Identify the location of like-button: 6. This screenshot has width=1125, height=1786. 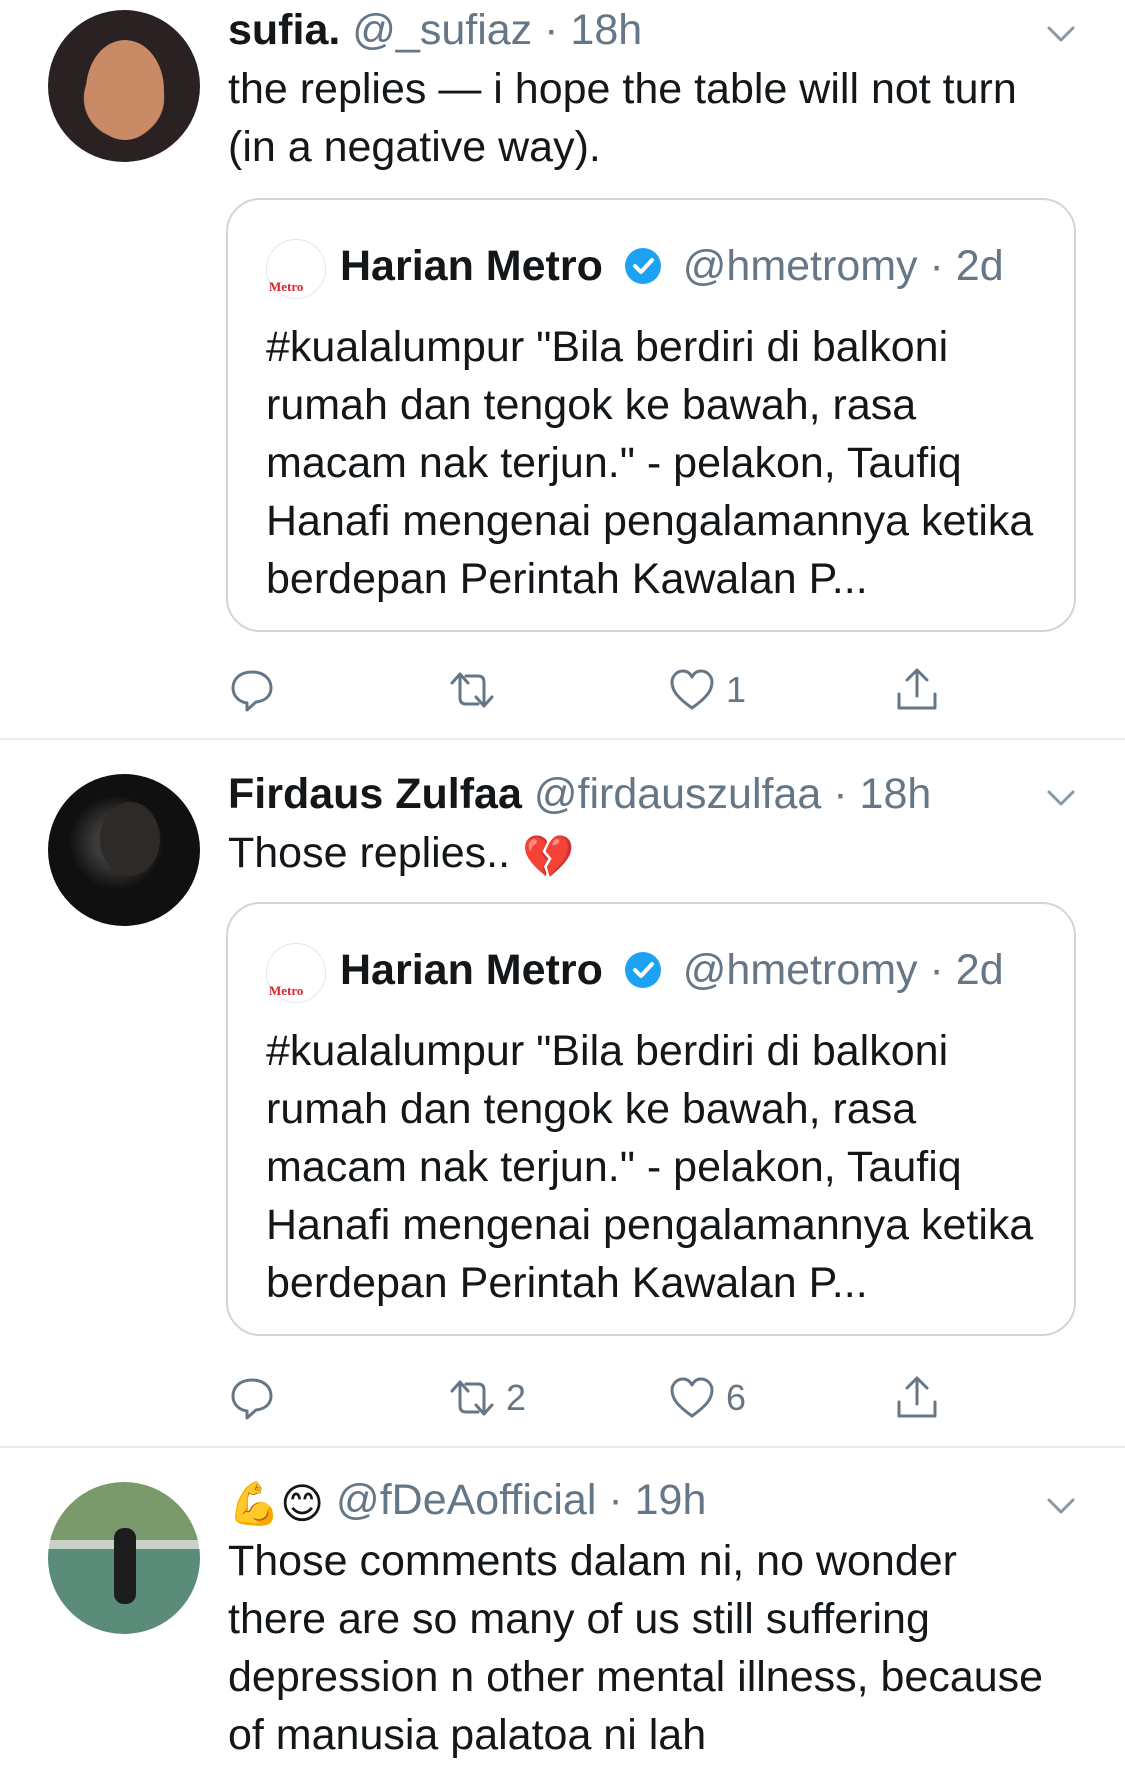
(707, 1398).